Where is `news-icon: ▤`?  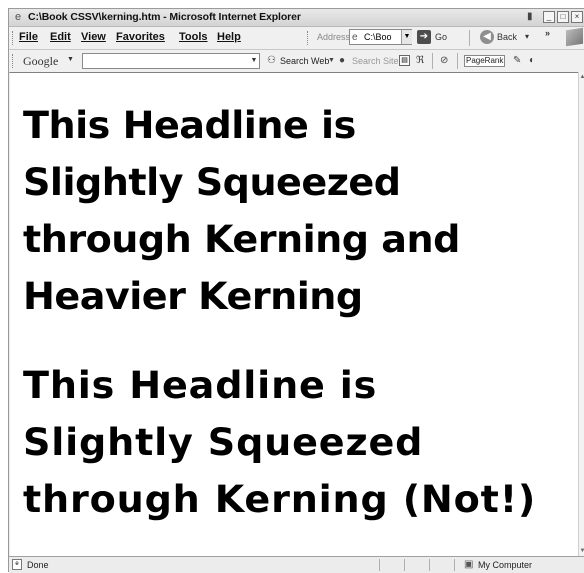
news-icon: ▤ is located at coordinates (404, 60).